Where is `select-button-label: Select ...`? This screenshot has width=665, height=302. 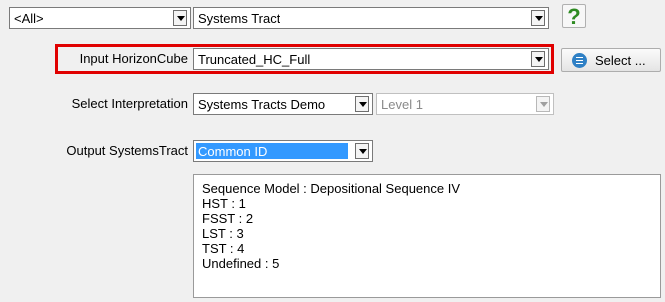
select-button-label: Select ... is located at coordinates (620, 60).